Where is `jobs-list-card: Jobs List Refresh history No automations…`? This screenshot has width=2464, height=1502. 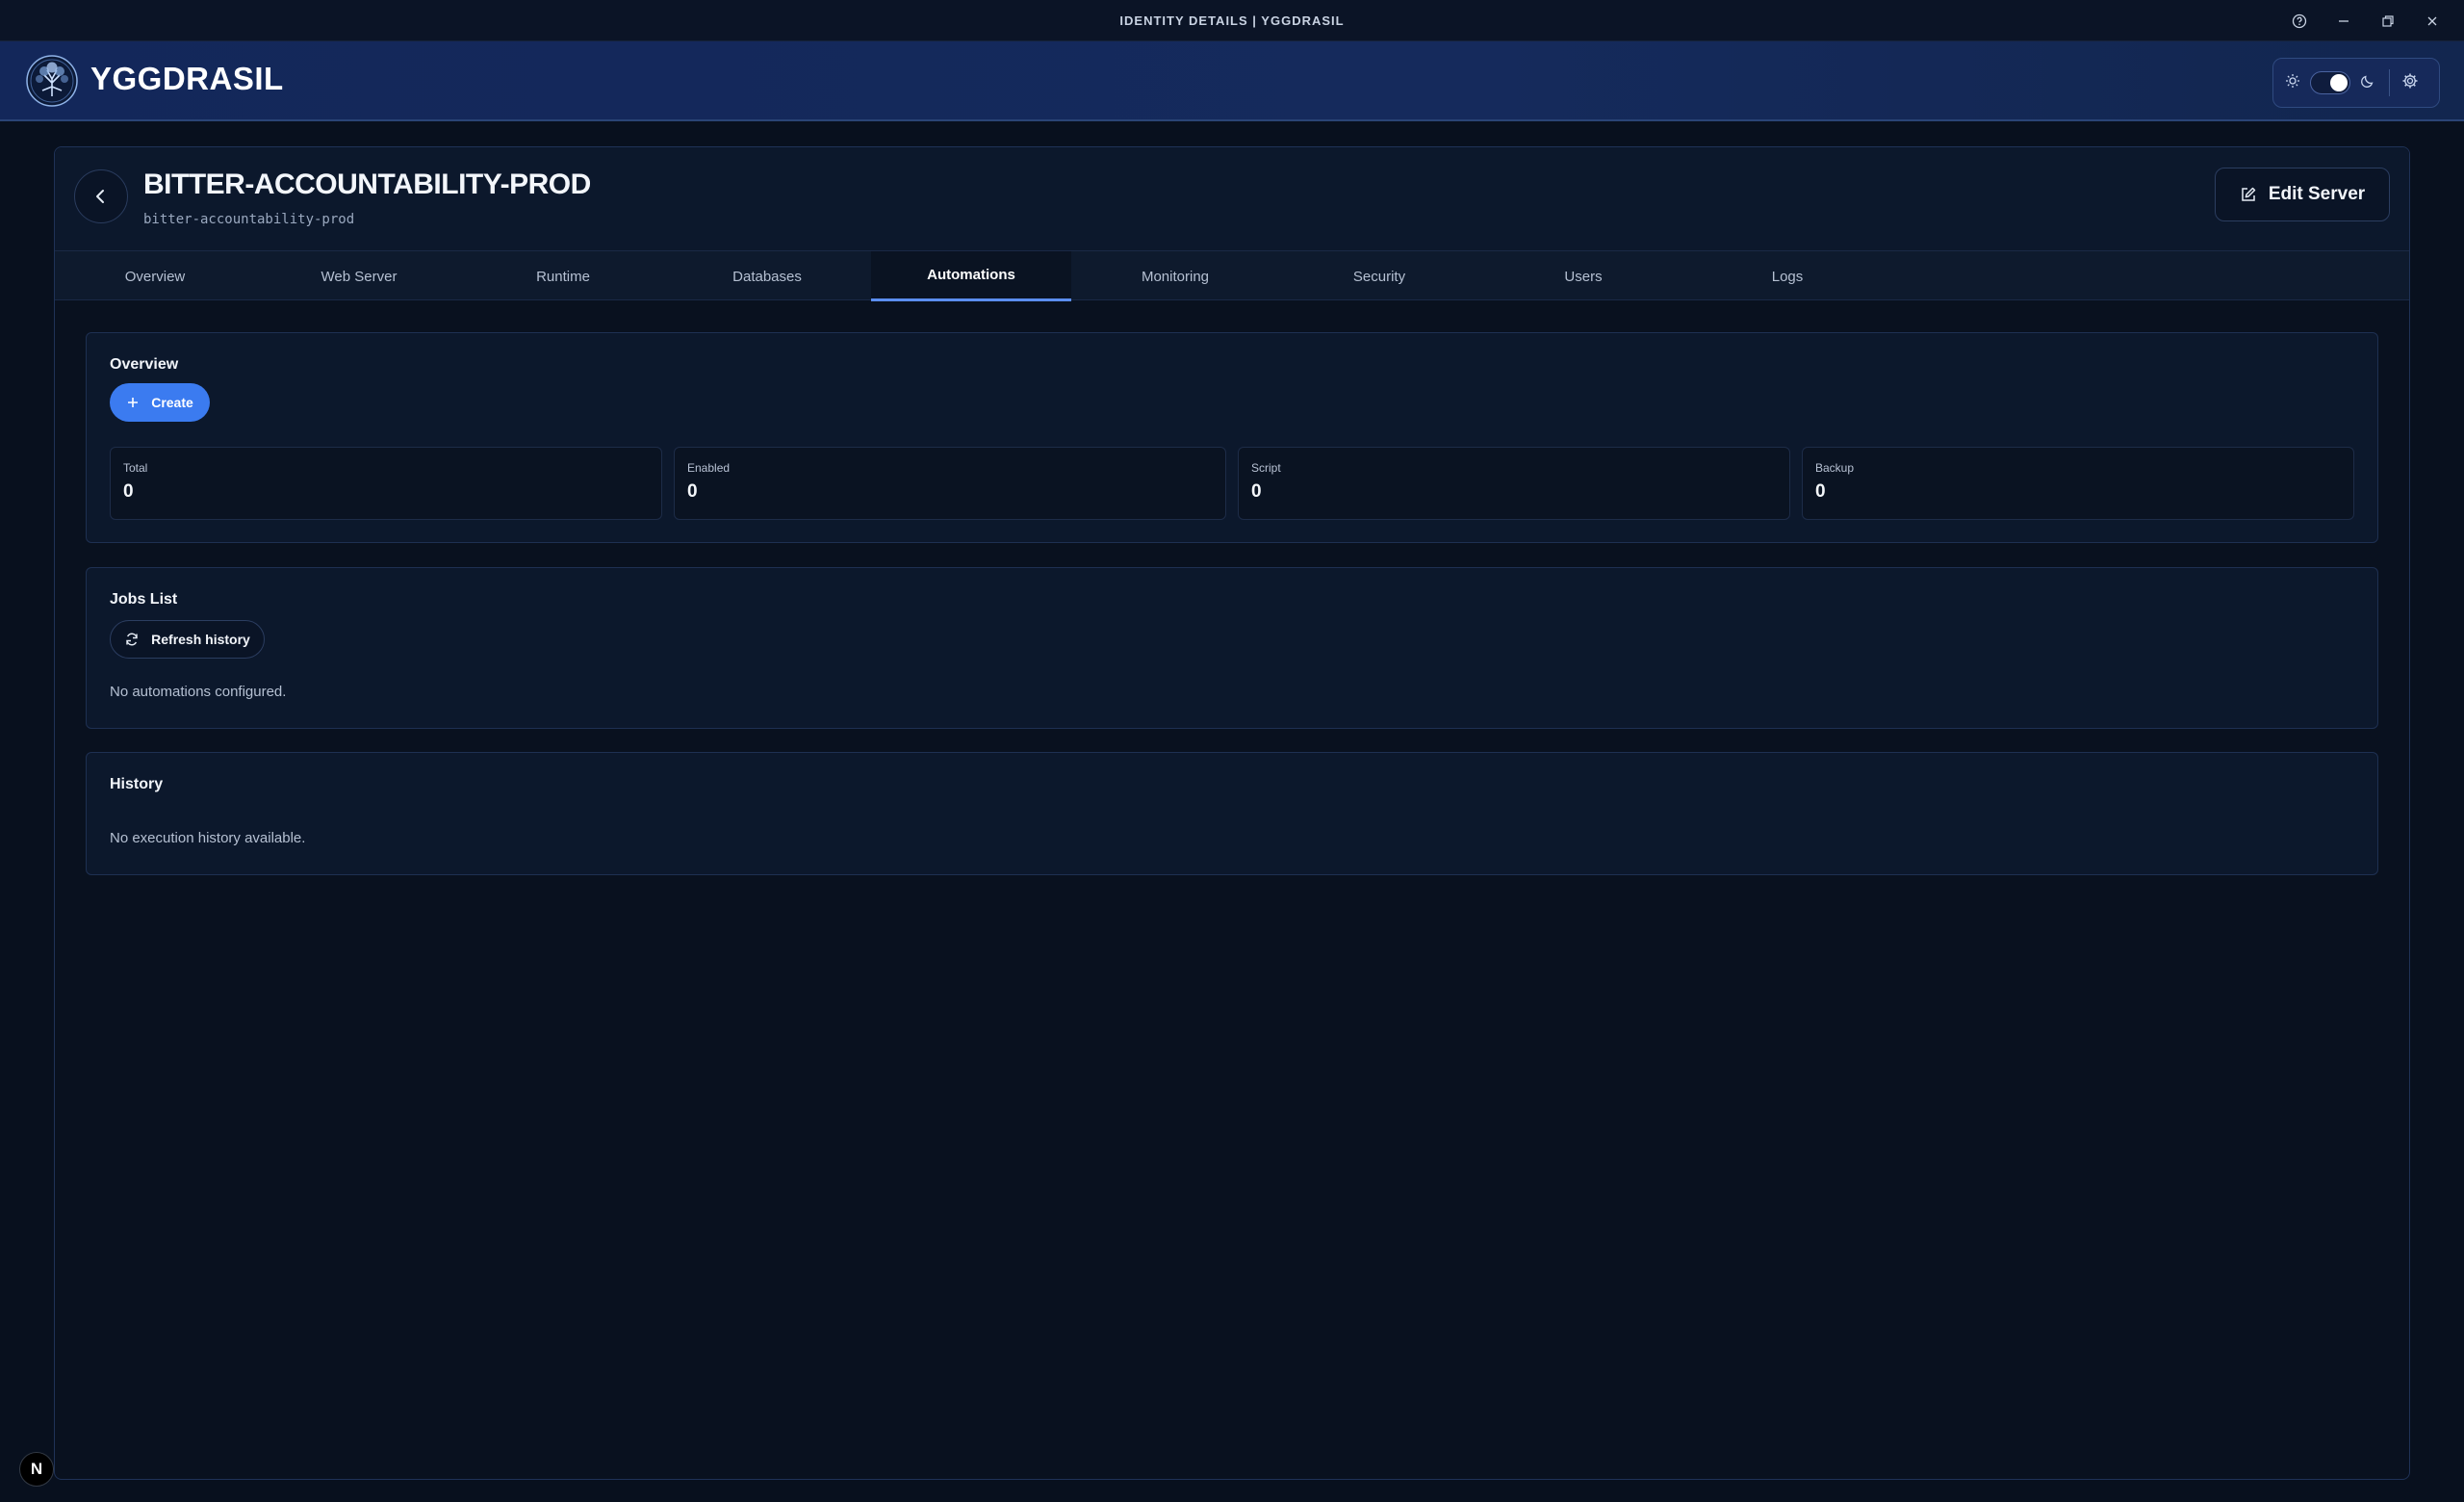 jobs-list-card: Jobs List Refresh history No automations… is located at coordinates (1232, 648).